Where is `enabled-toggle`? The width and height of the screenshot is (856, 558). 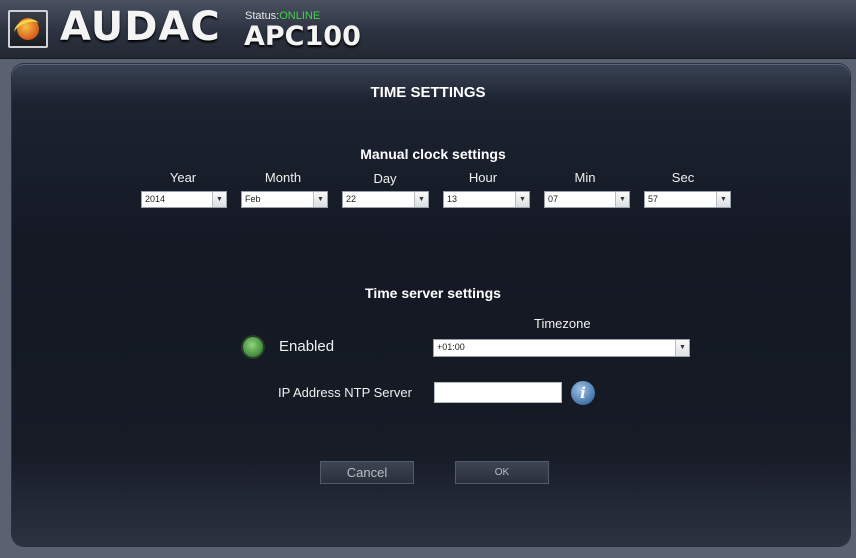 enabled-toggle is located at coordinates (253, 347).